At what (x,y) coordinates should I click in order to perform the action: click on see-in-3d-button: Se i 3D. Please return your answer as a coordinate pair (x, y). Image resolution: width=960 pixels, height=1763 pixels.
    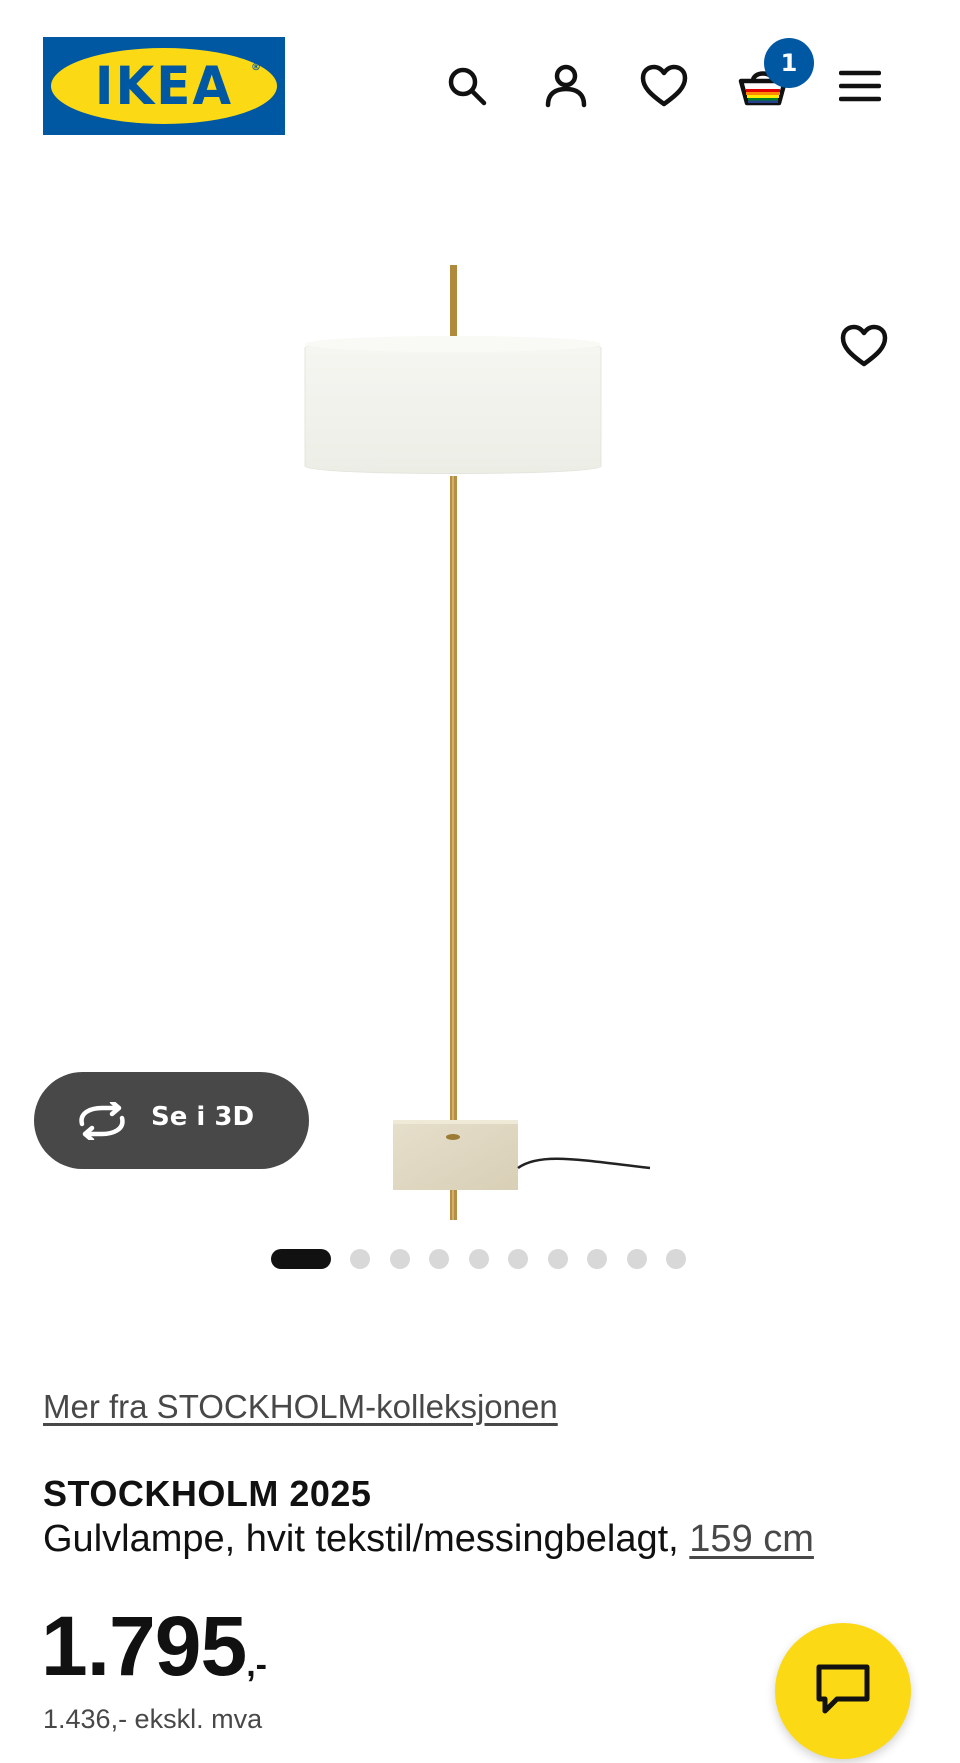
    Looking at the image, I should click on (171, 1120).